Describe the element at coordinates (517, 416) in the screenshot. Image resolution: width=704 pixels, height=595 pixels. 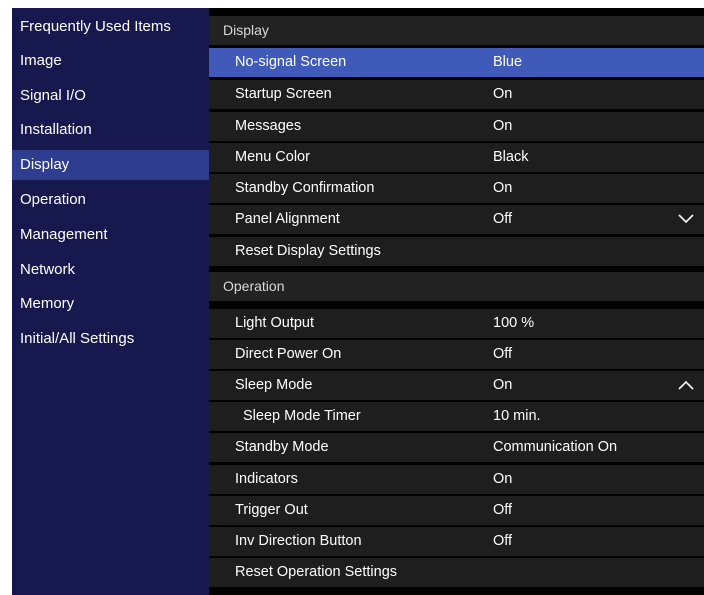
I see `setting-value: 10 min.` at that location.